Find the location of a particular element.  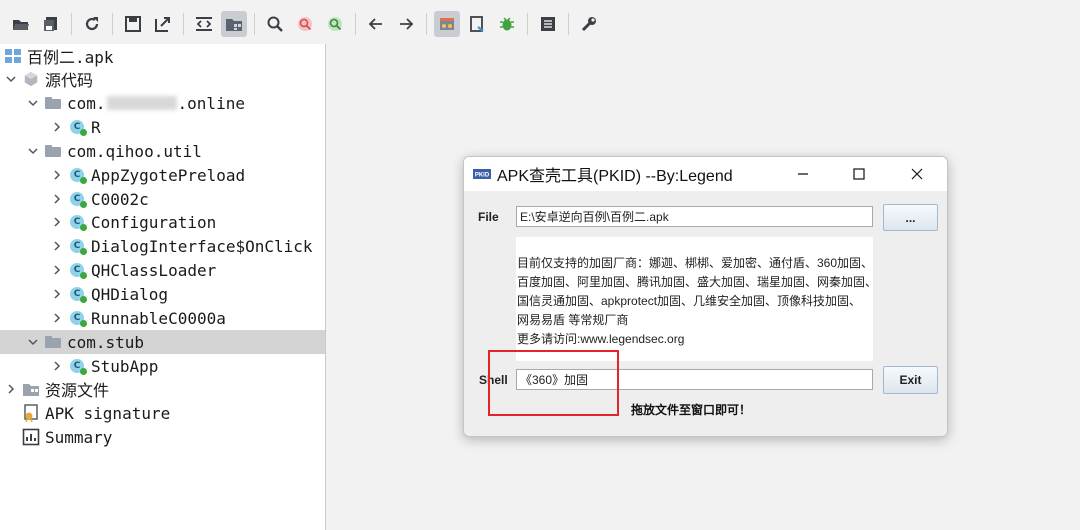

tree-class-item: C DialogInterface$OnClick is located at coordinates (162, 246).